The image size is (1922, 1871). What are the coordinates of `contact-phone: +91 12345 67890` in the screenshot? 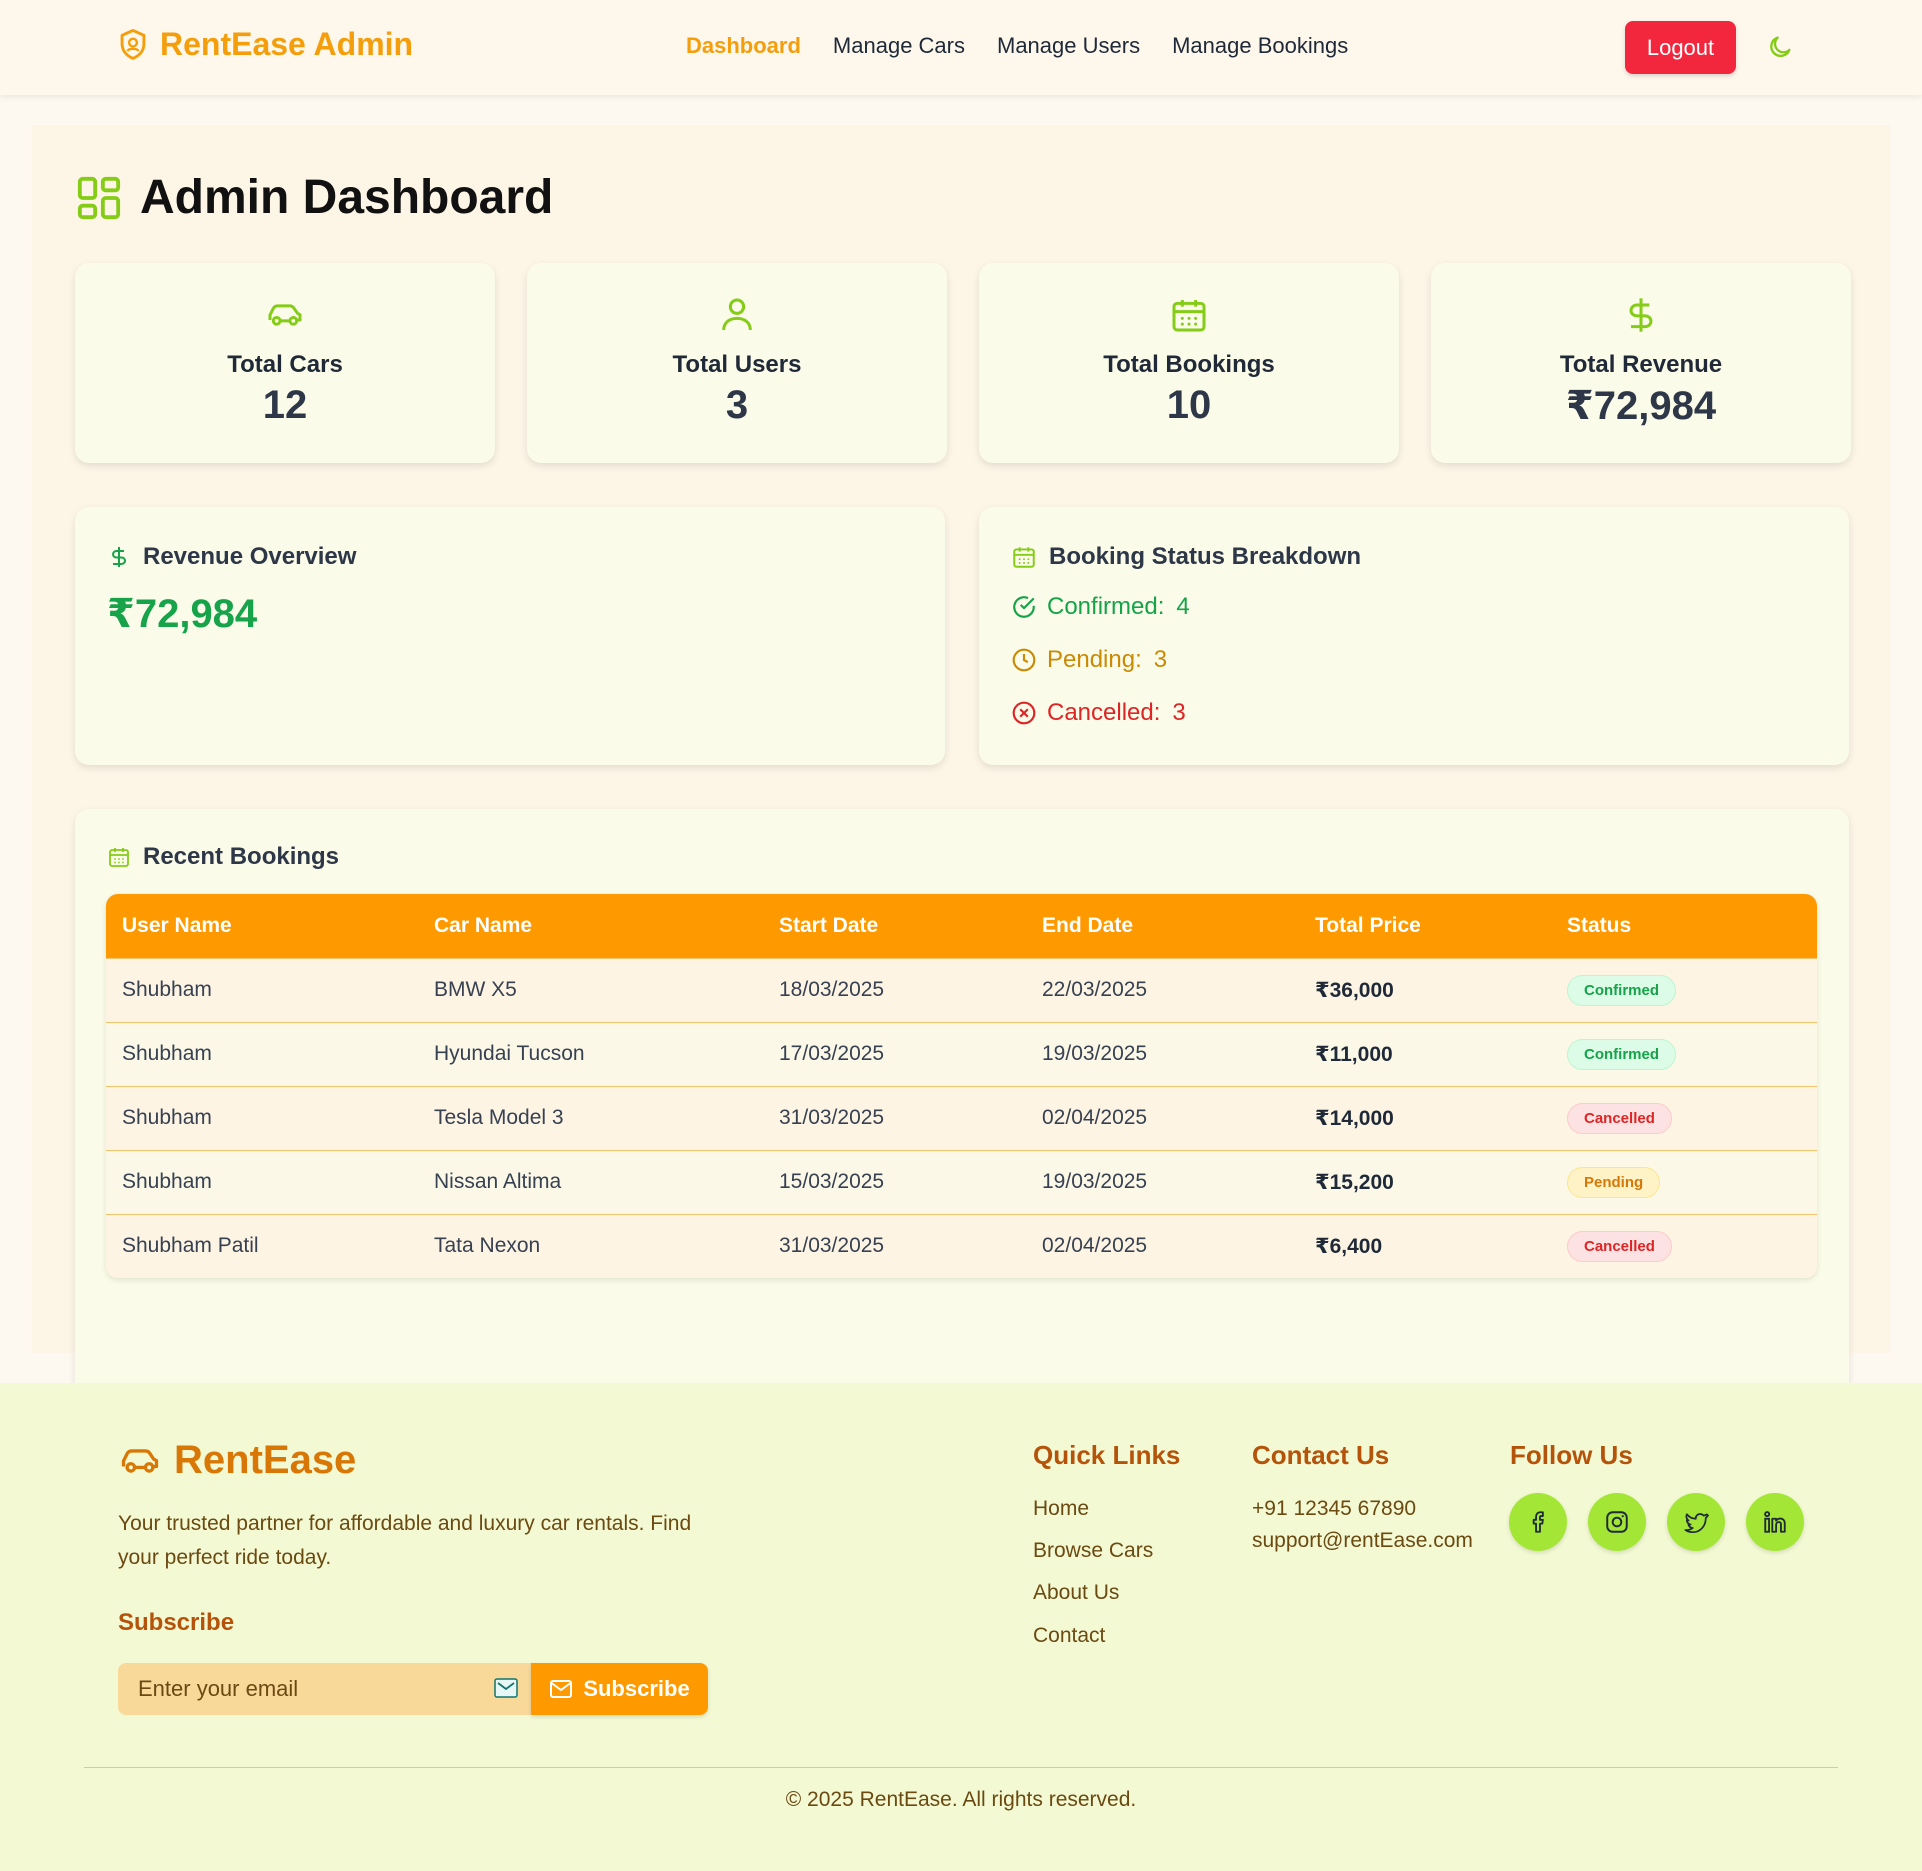 It's located at (1334, 1508).